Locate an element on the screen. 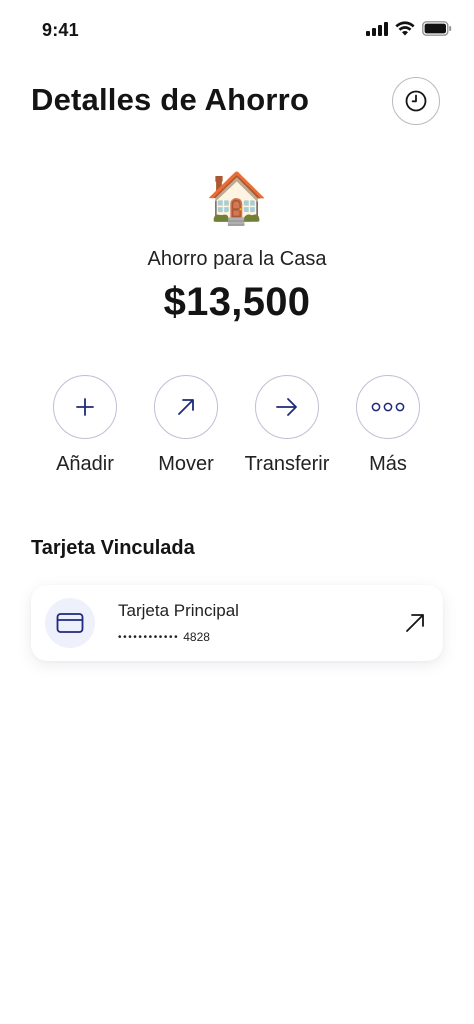 The height and width of the screenshot is (1024, 474). more-dots-icon is located at coordinates (388, 407).